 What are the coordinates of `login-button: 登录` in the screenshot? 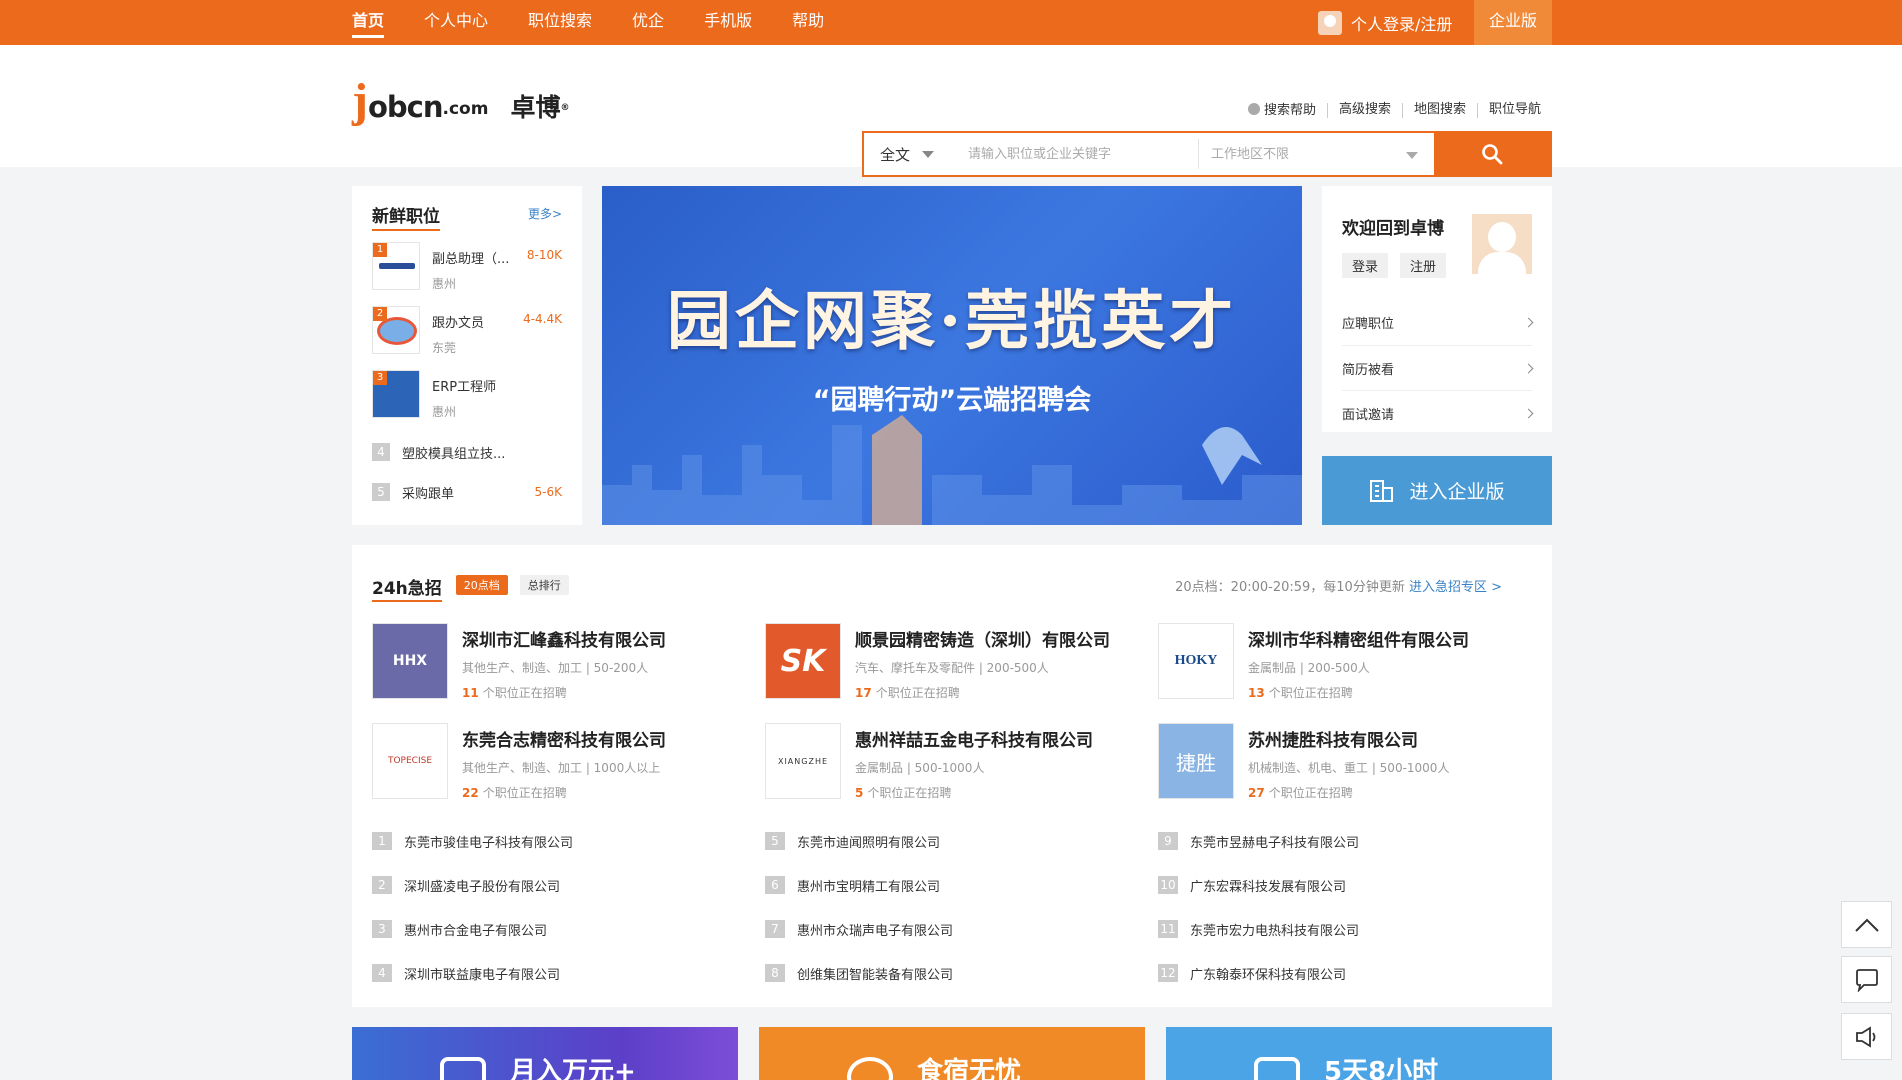 It's located at (1365, 265).